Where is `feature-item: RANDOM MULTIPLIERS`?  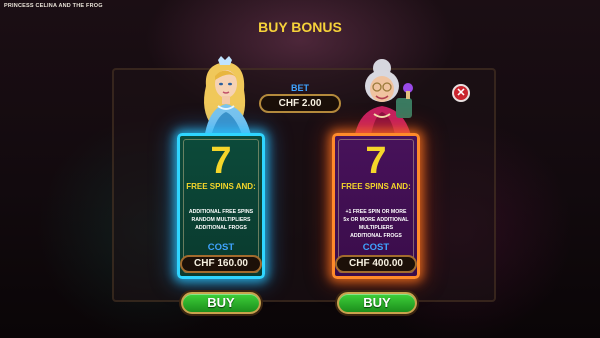
feature-item: RANDOM MULTIPLIERS is located at coordinates (221, 220).